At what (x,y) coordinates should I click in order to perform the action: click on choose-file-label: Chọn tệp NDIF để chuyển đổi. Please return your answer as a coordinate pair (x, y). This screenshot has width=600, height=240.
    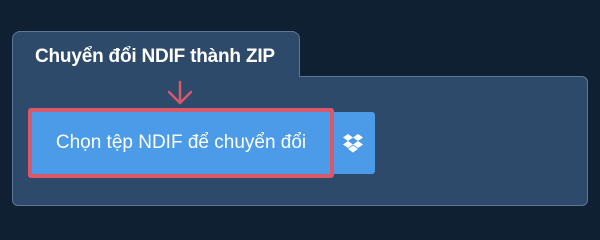
    Looking at the image, I should click on (181, 142).